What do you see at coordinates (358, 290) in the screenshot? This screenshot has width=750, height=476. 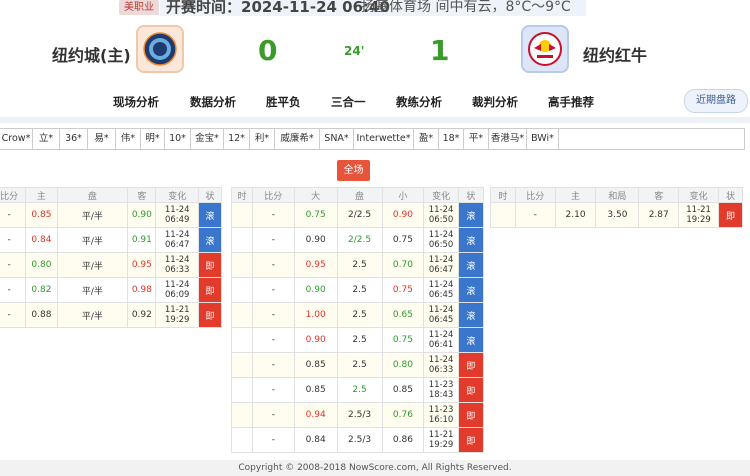 I see `odds-row: -0.90 2.5 0.75 11-24 06:45 滚` at bounding box center [358, 290].